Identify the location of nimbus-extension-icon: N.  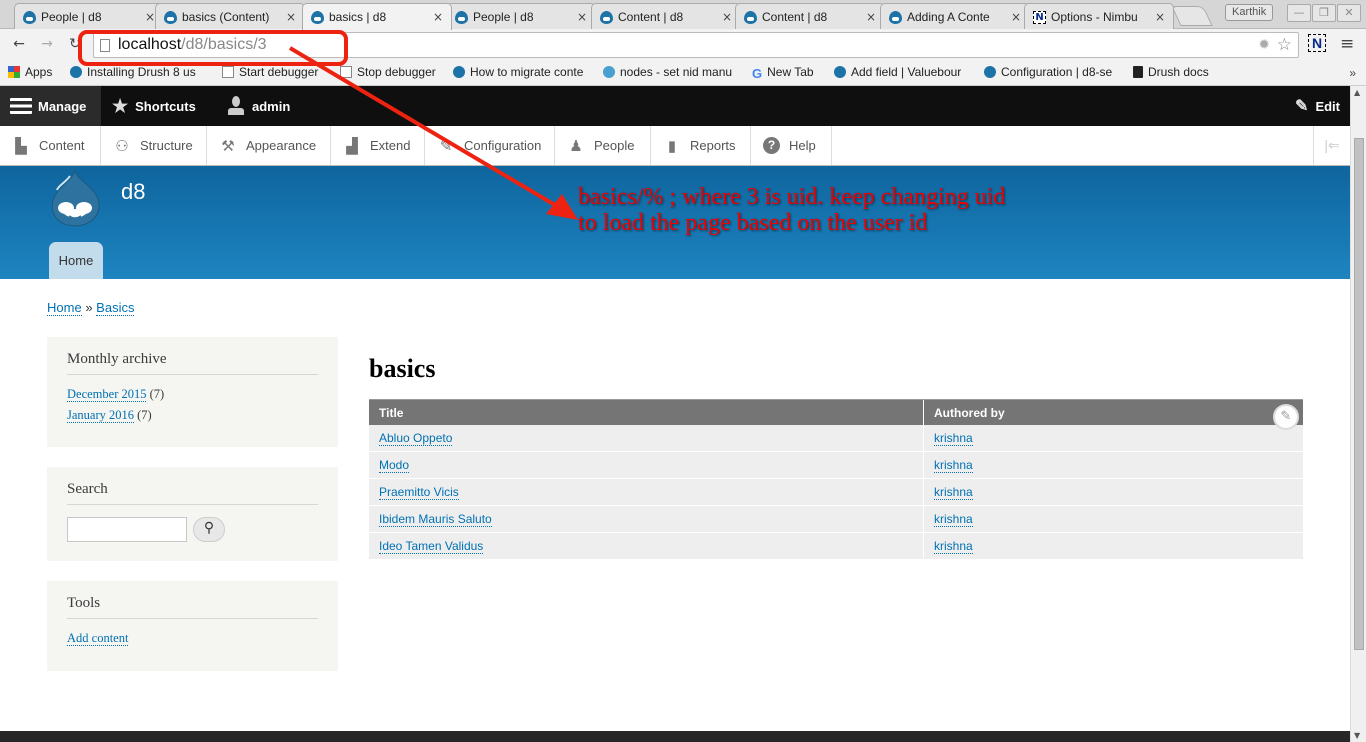
(1317, 43).